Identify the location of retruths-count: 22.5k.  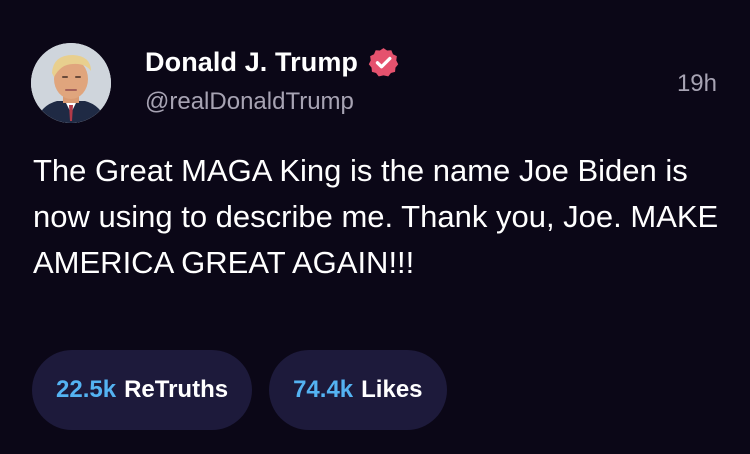
(86, 389).